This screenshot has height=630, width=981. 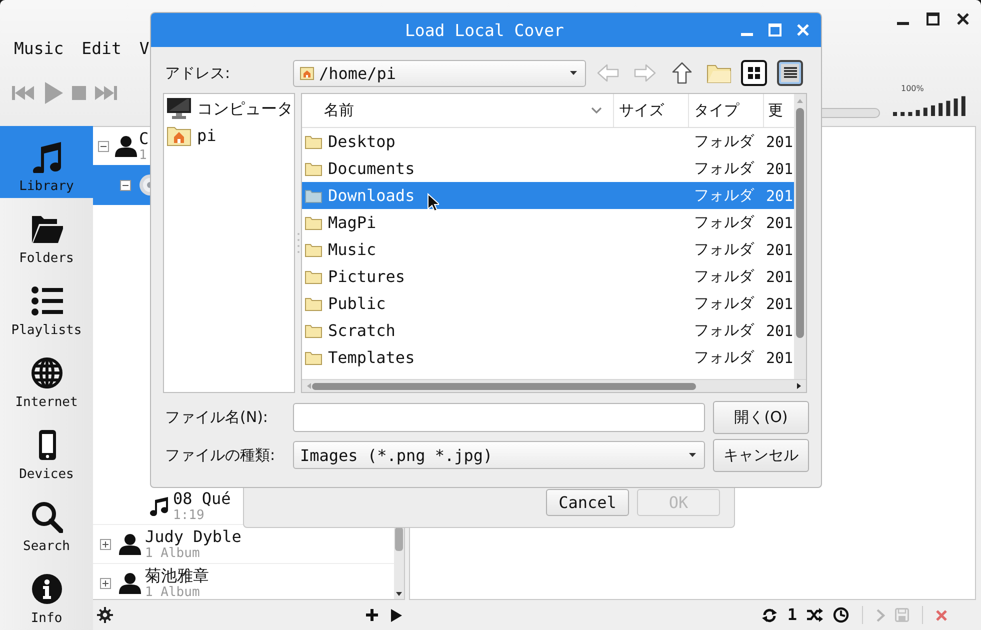 I want to click on file-name: Documents, so click(x=371, y=168).